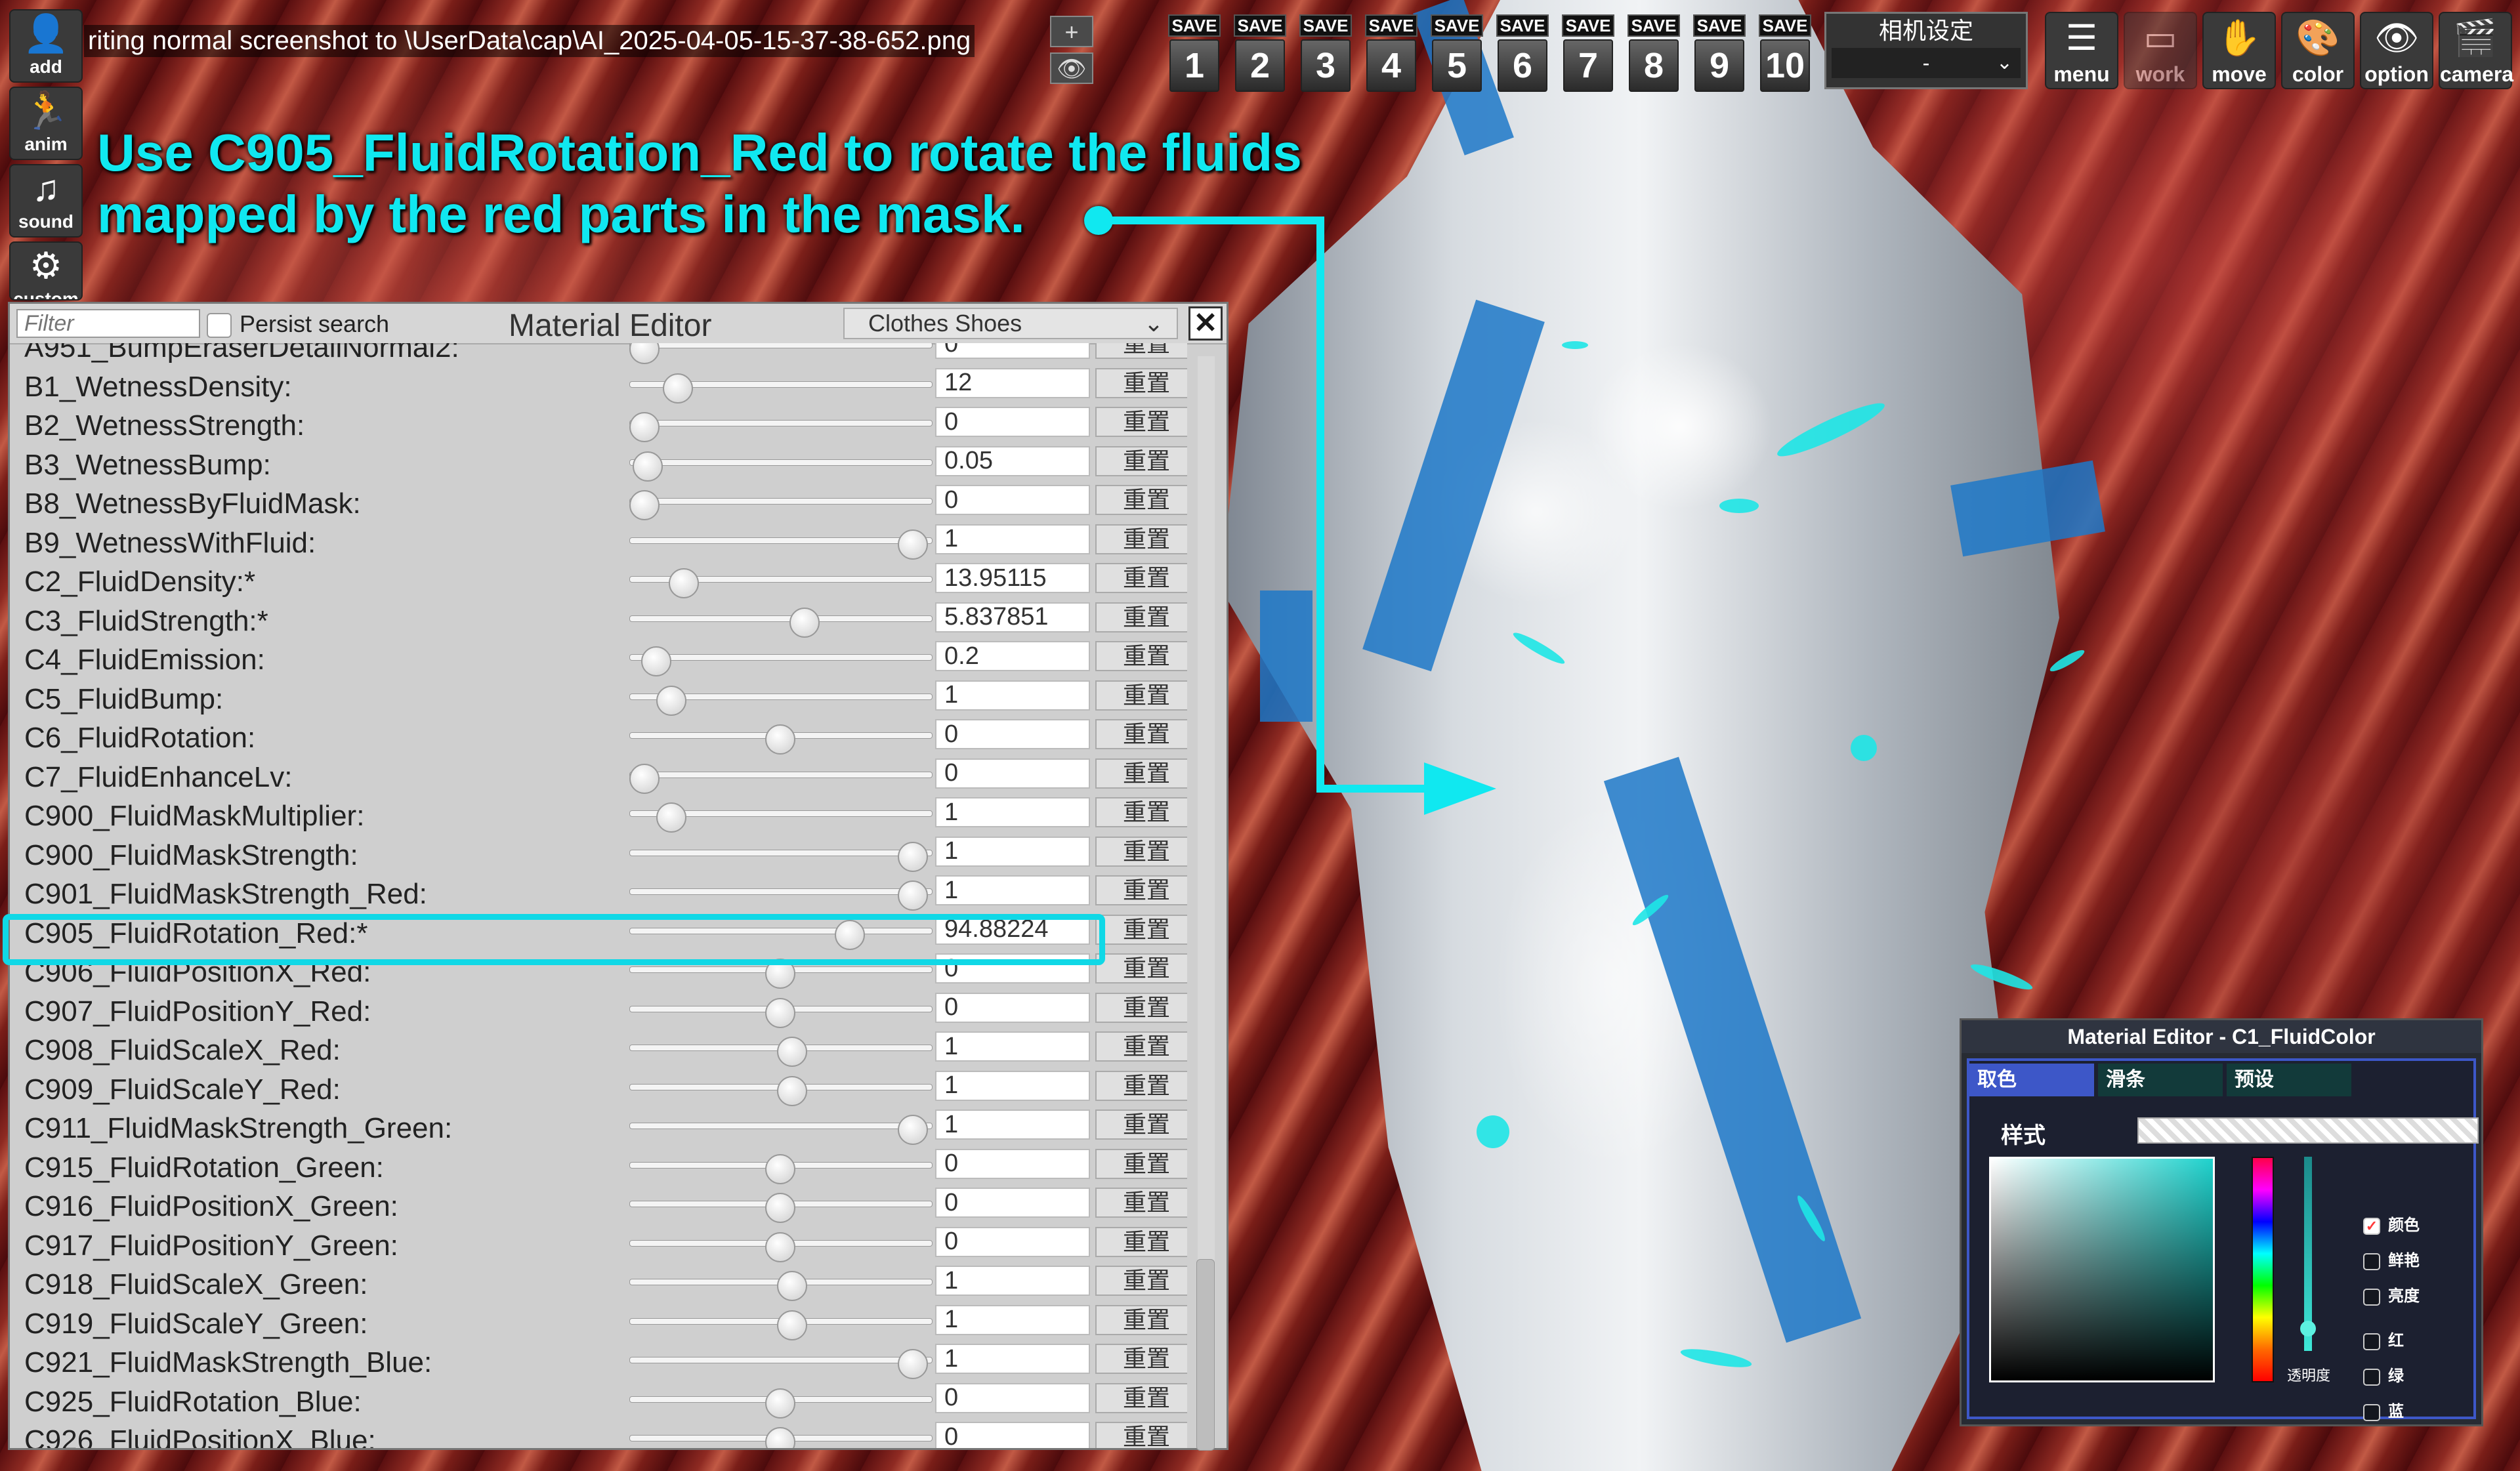  I want to click on close-button: ✕, so click(1205, 323).